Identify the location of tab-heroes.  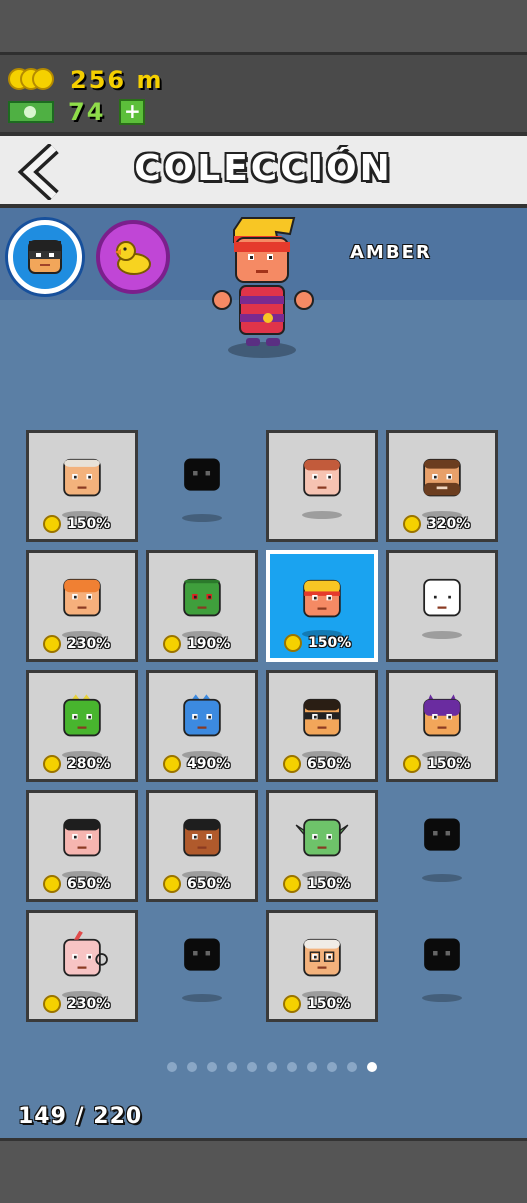
(45, 257).